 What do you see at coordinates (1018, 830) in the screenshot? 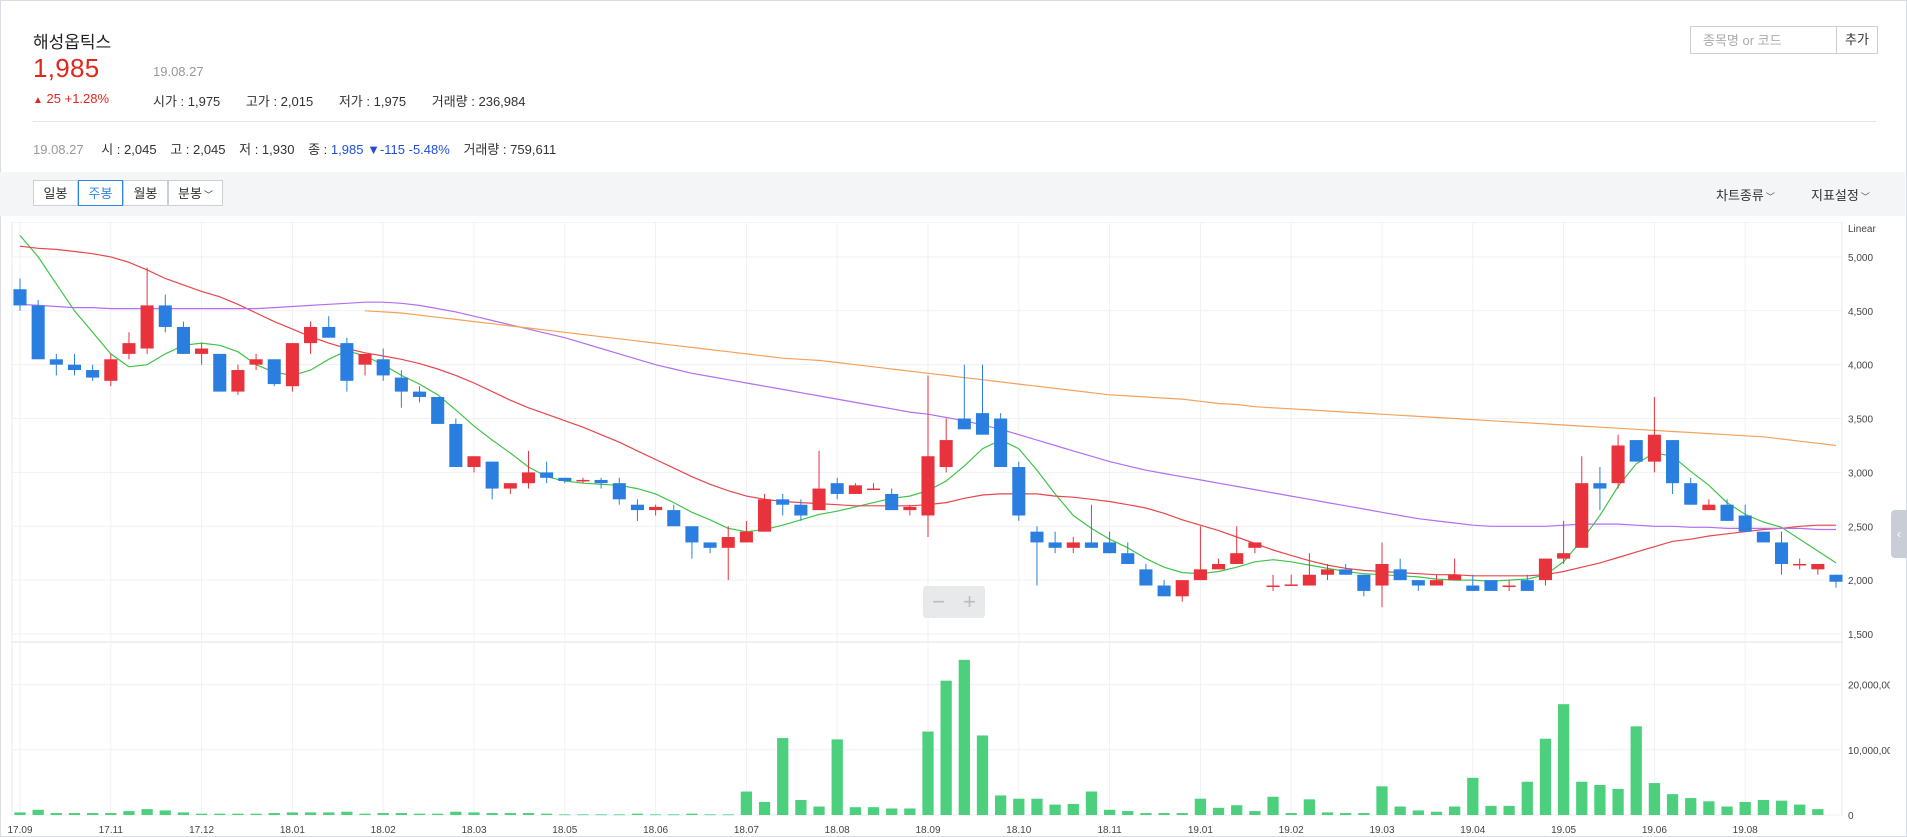
I see `time-tick-label: 18.10` at bounding box center [1018, 830].